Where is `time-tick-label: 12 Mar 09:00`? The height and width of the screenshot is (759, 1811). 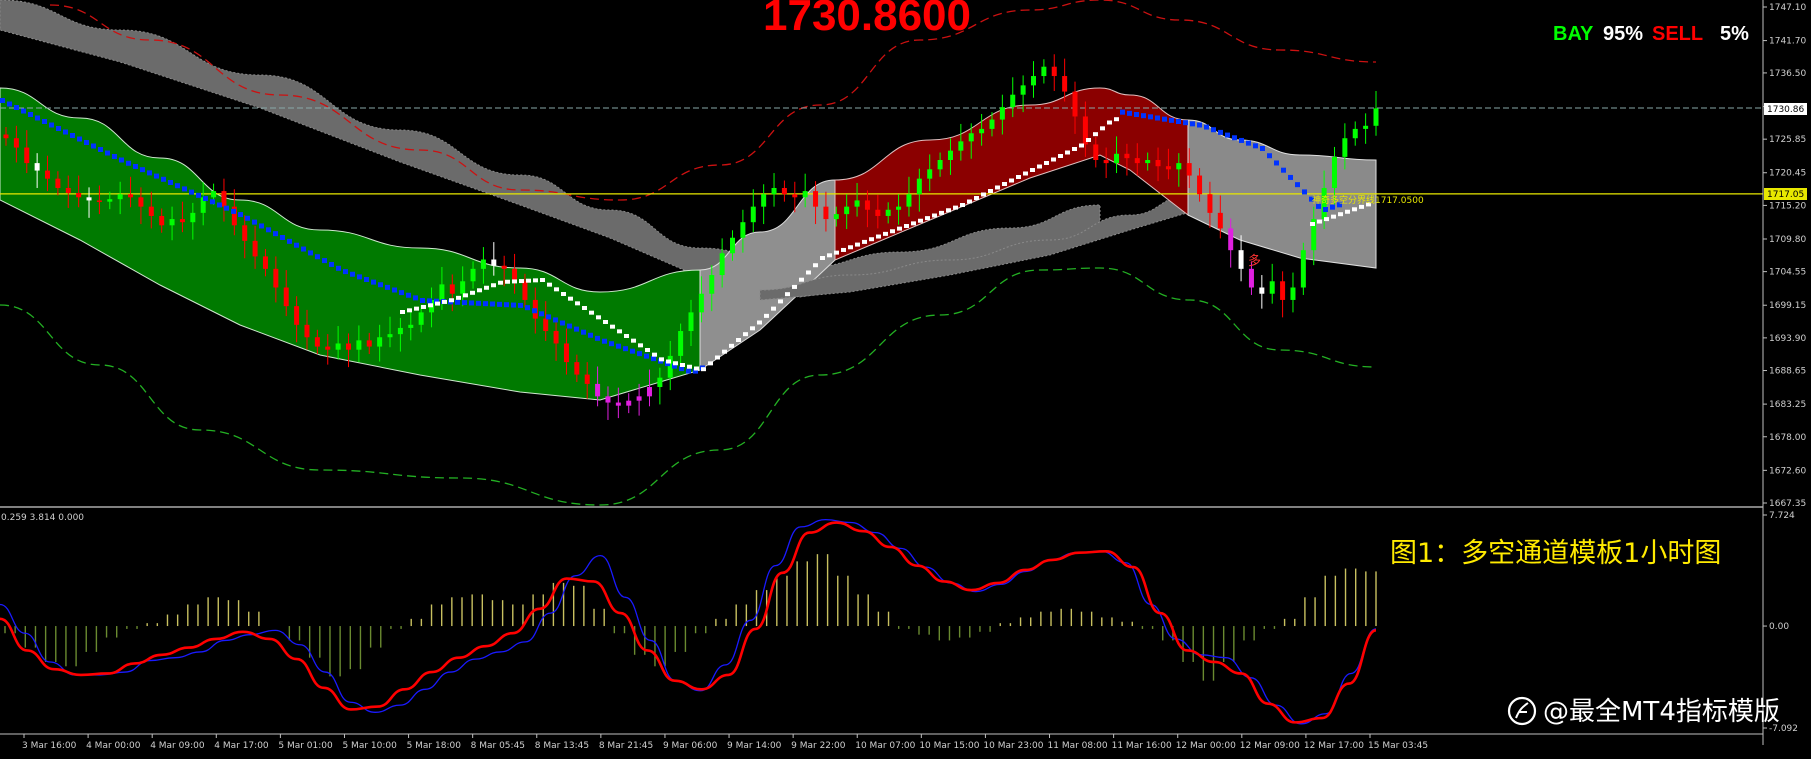
time-tick-label: 12 Mar 09:00 is located at coordinates (1270, 746).